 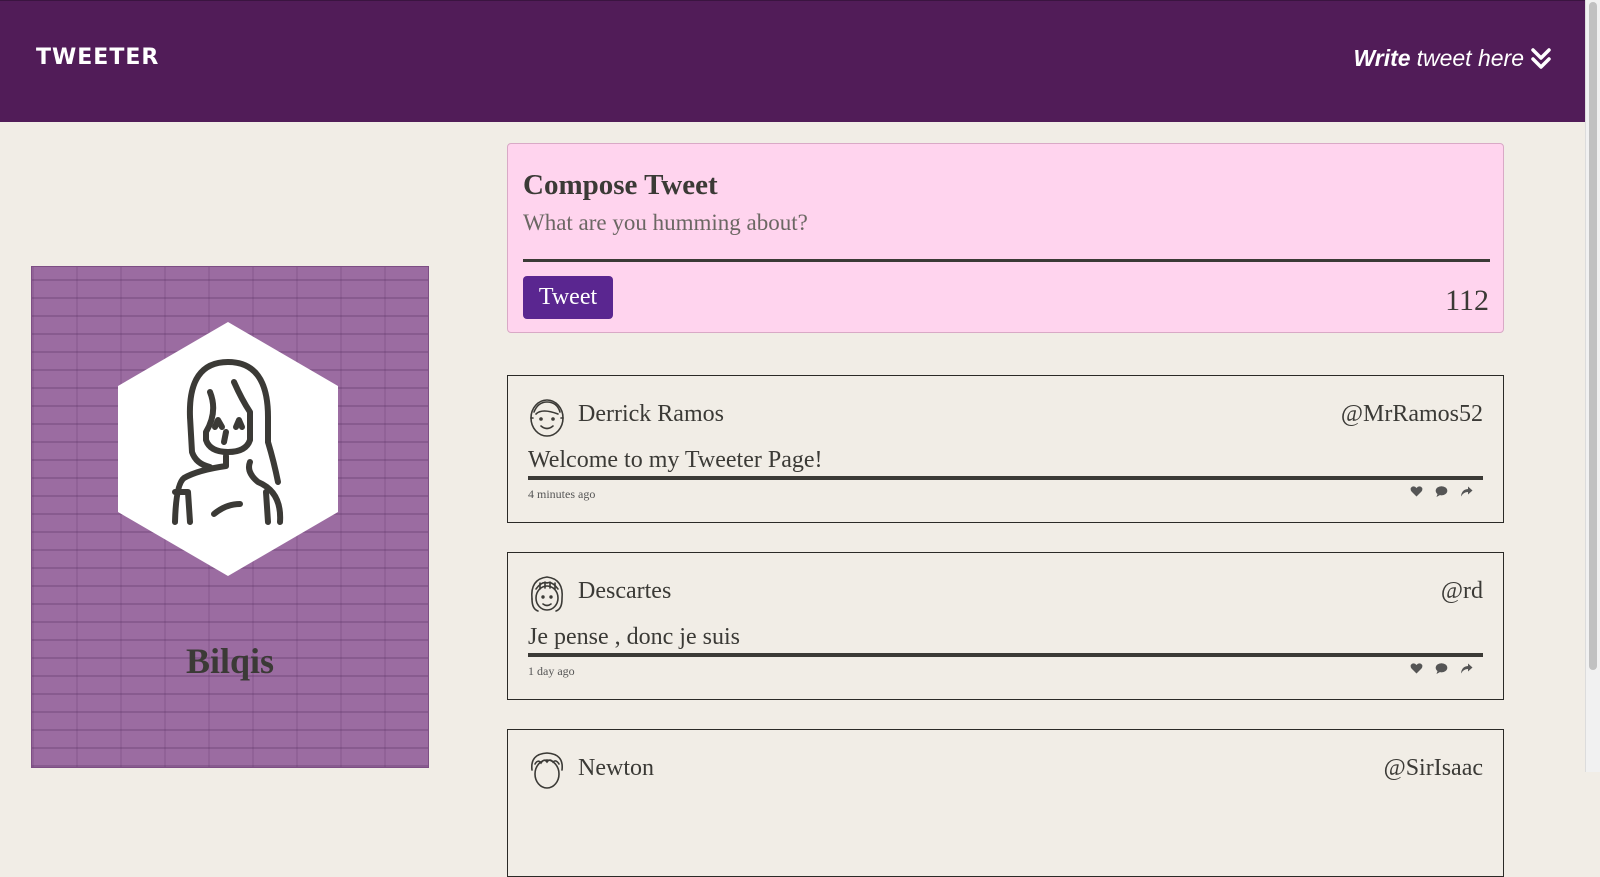 What do you see at coordinates (230, 661) in the screenshot?
I see `profile-name: Bilqis` at bounding box center [230, 661].